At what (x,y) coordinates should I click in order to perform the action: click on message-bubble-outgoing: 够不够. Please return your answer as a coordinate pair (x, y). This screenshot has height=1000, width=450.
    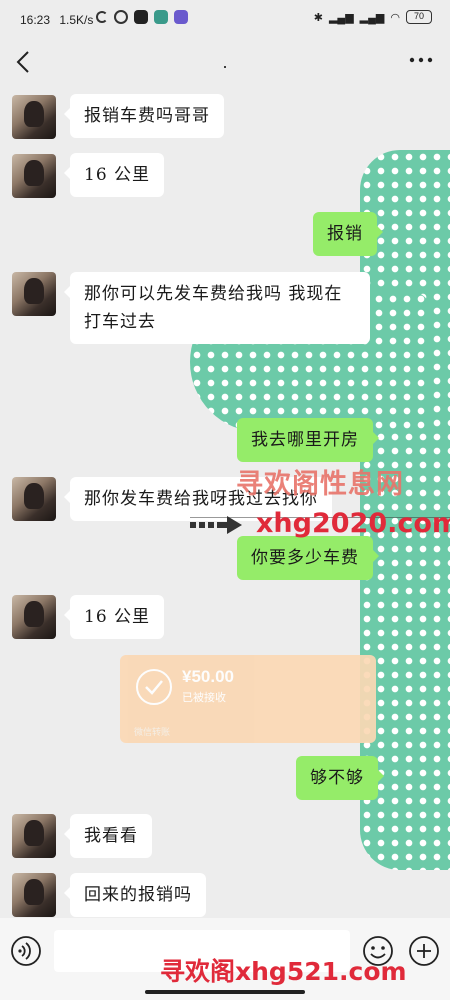
    Looking at the image, I should click on (340, 778).